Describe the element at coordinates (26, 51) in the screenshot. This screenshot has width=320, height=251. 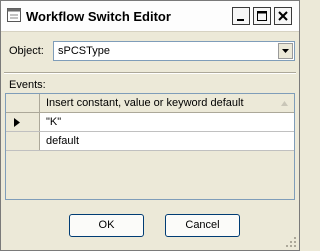
I see `object-label: Object:` at that location.